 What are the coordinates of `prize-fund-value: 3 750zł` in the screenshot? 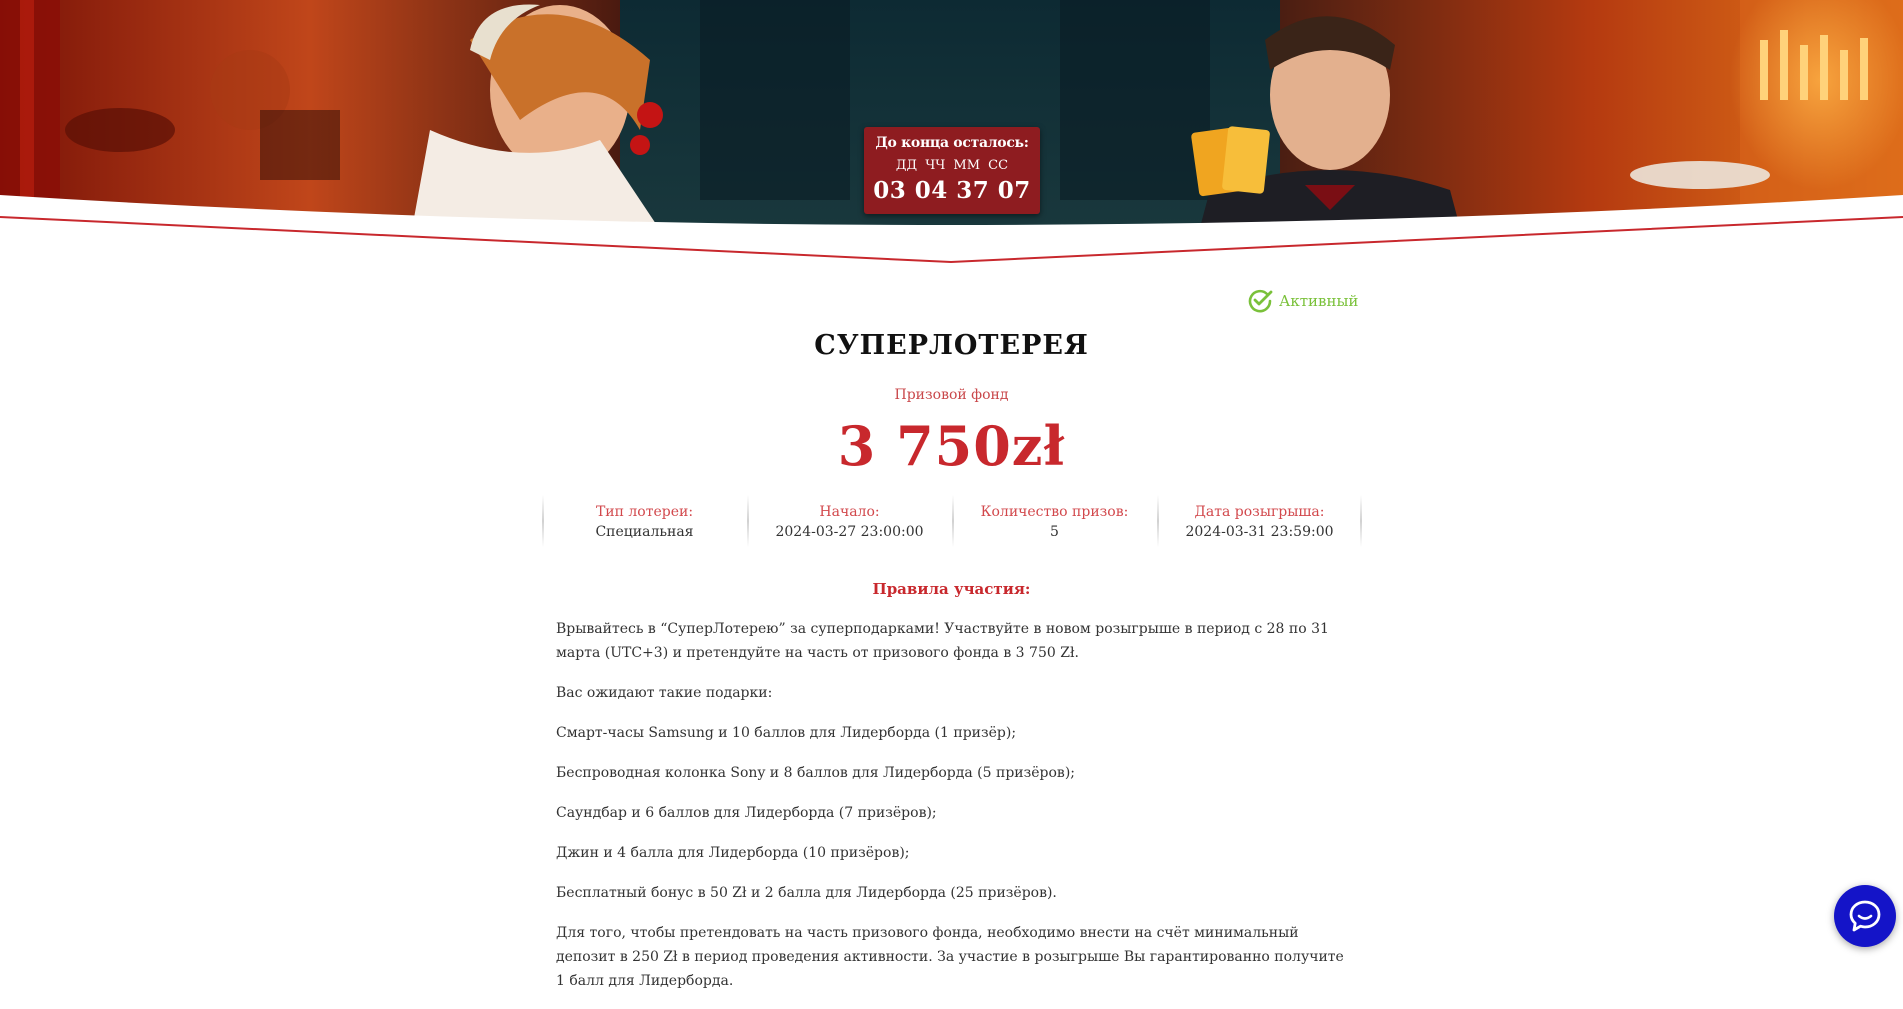 It's located at (951, 446).